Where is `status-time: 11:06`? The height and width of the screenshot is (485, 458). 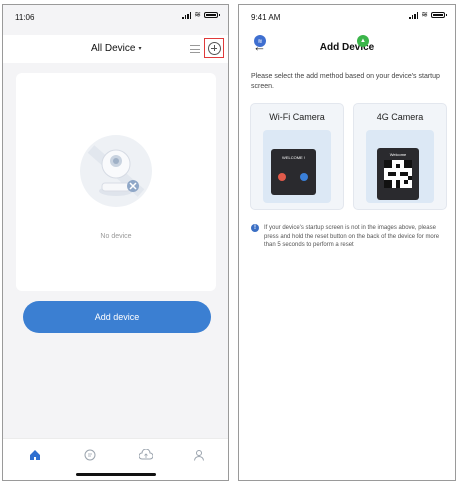 status-time: 11:06 is located at coordinates (25, 17).